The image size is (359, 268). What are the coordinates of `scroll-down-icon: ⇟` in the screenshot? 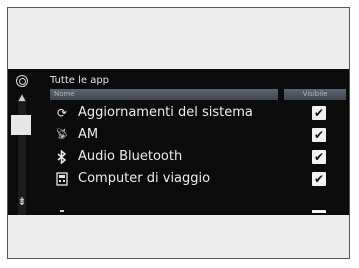 It's located at (22, 202).